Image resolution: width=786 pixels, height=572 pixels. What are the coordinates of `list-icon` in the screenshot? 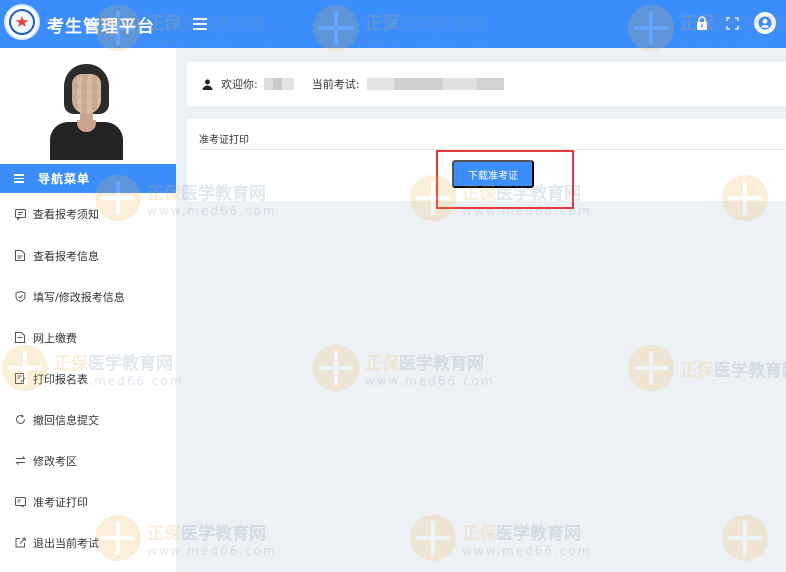 It's located at (20, 178).